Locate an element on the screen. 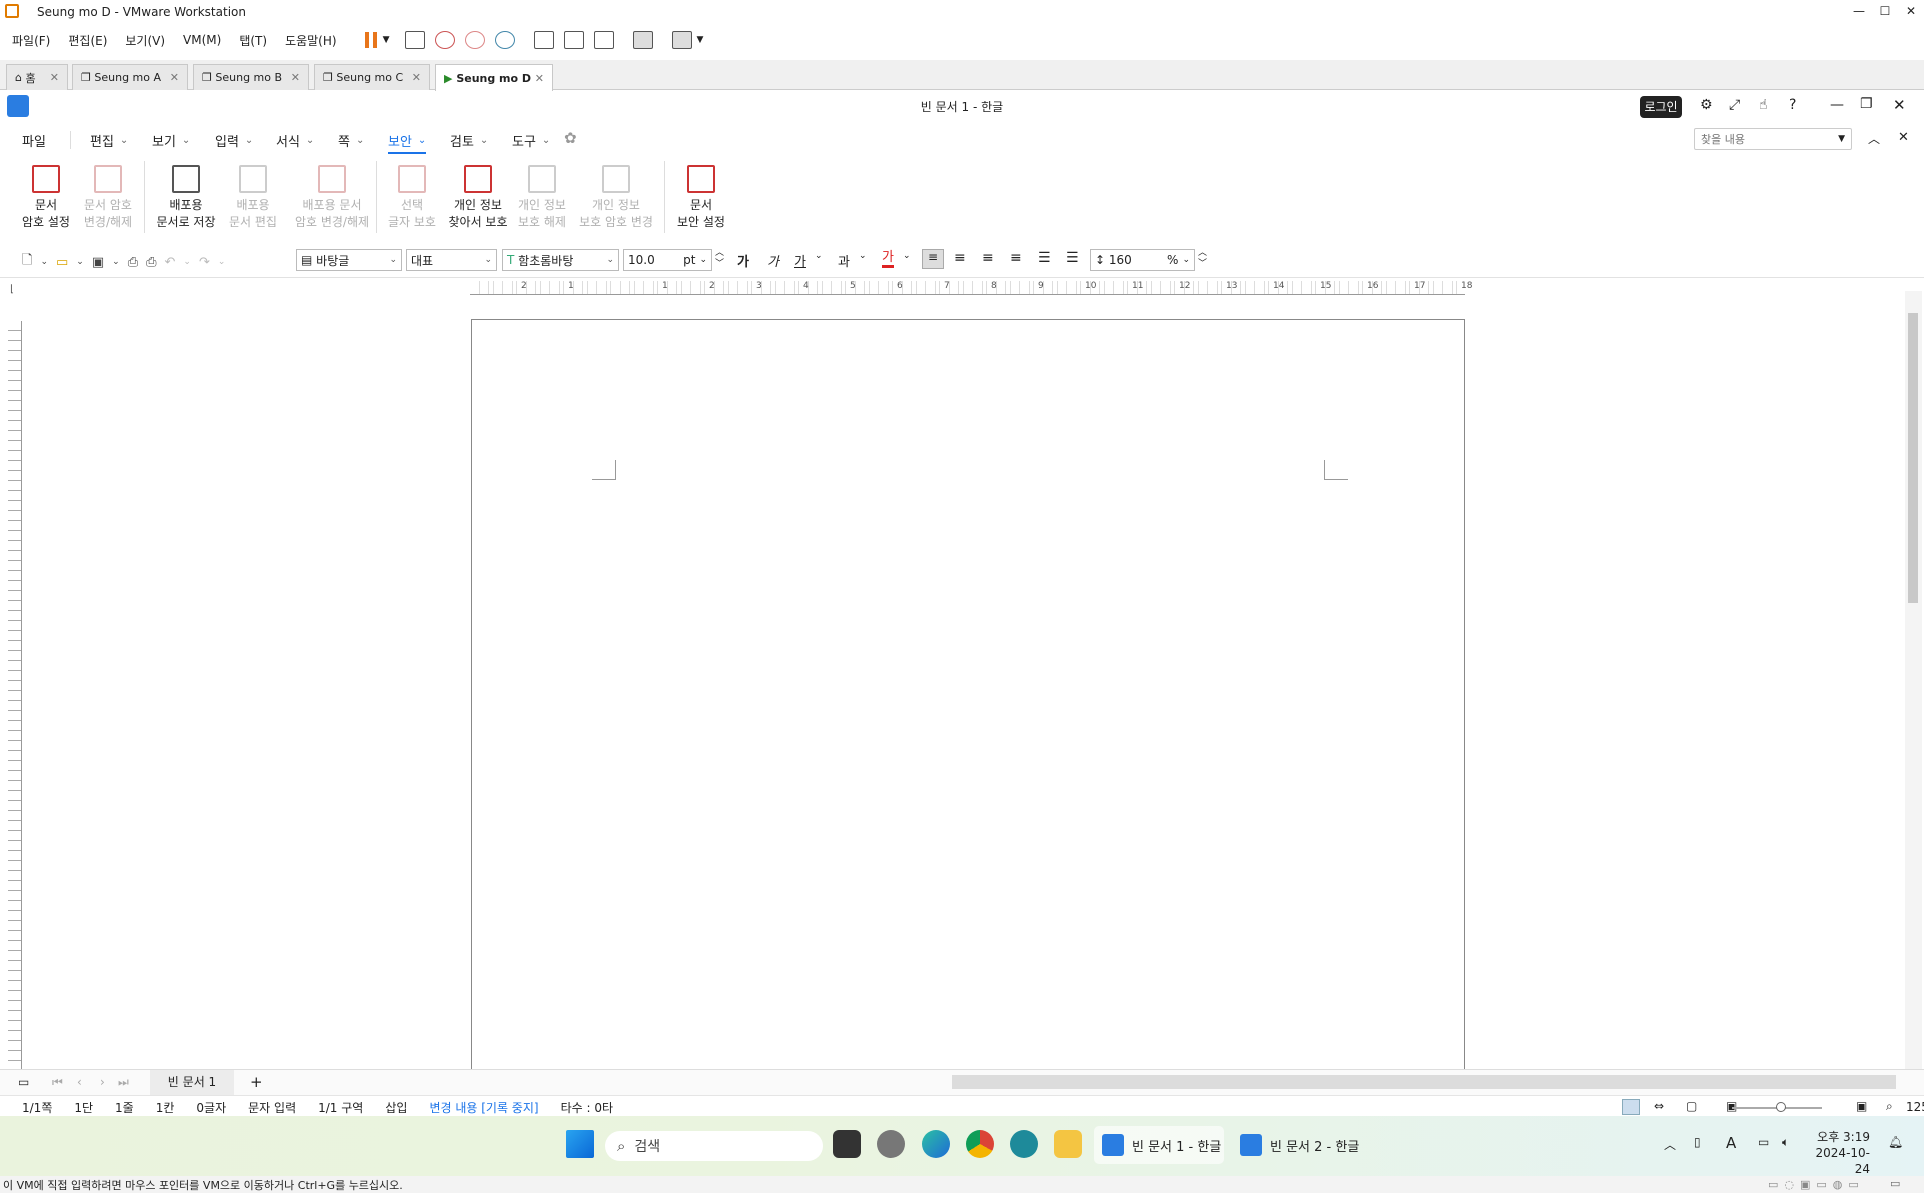 This screenshot has width=1924, height=1193. gear-icon: ⚙ is located at coordinates (1706, 105).